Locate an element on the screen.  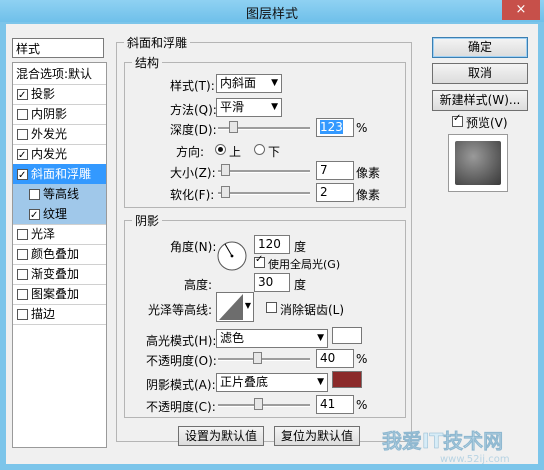
depth-input: 123 is located at coordinates (335, 127).